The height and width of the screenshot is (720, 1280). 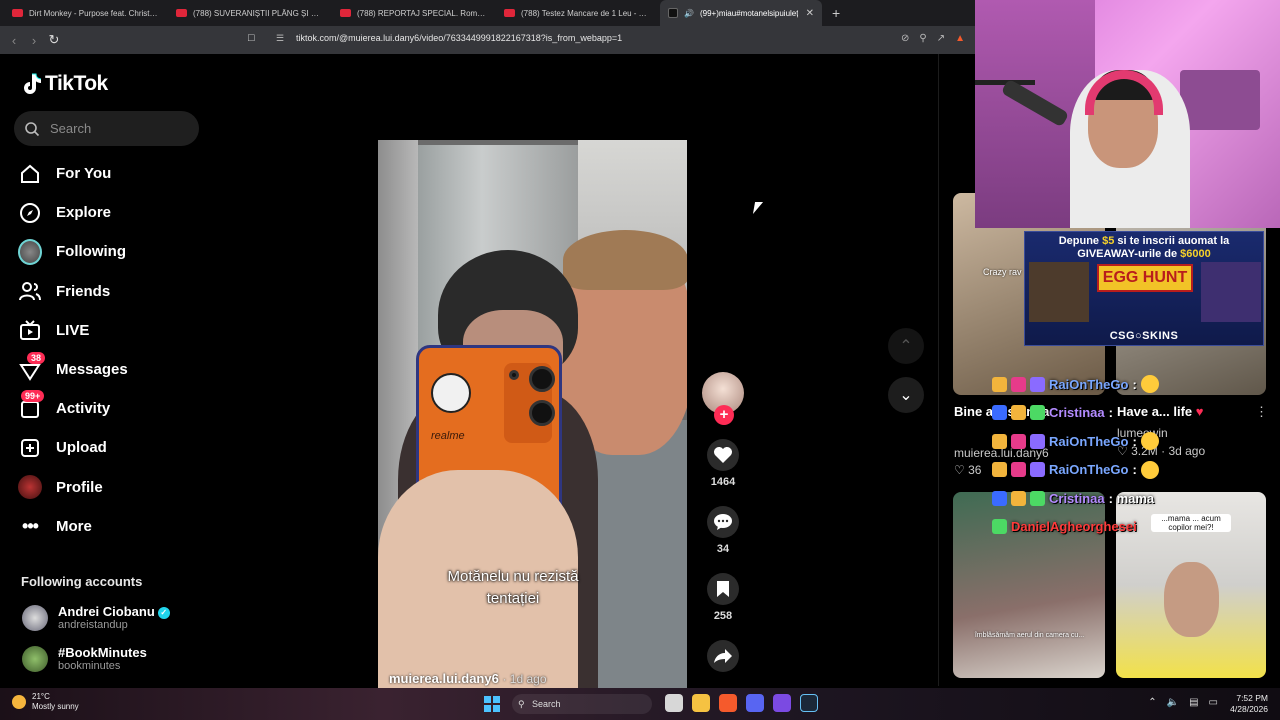 What do you see at coordinates (83, 291) in the screenshot?
I see `nav-label: Friends` at bounding box center [83, 291].